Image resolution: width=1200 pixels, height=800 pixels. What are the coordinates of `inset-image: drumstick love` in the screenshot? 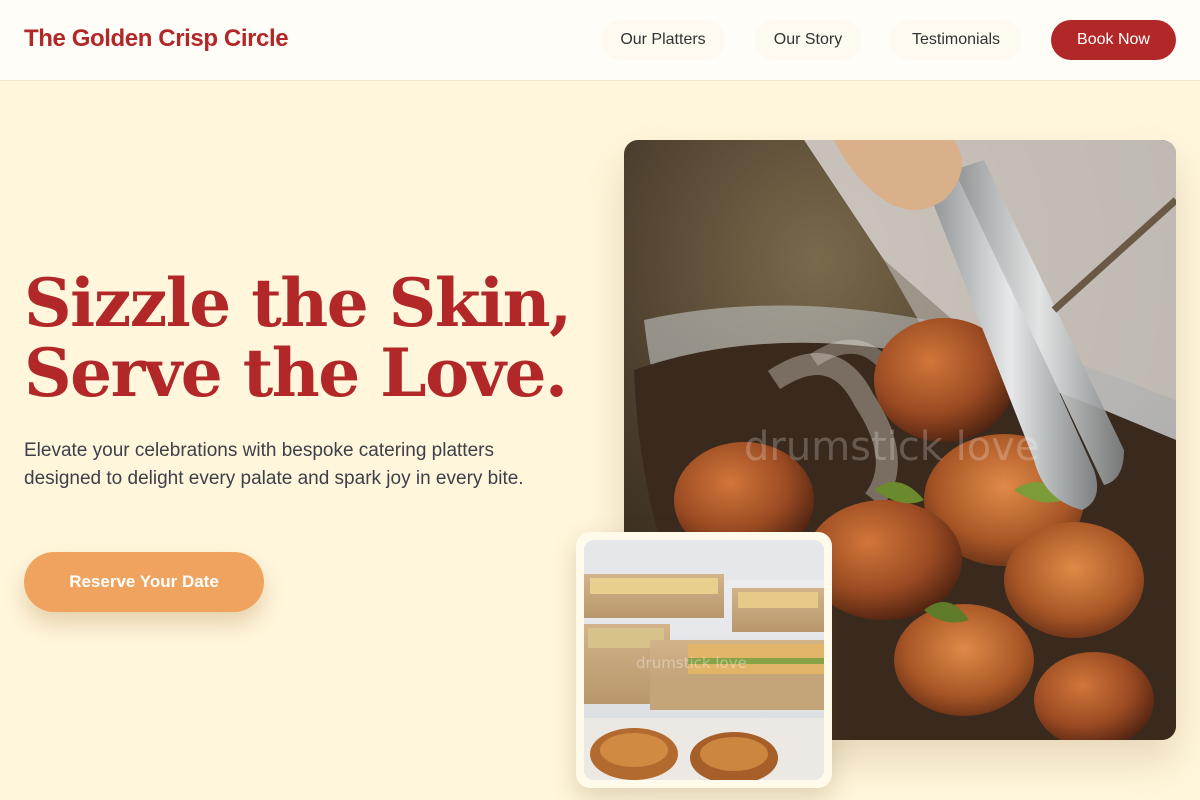 It's located at (704, 660).